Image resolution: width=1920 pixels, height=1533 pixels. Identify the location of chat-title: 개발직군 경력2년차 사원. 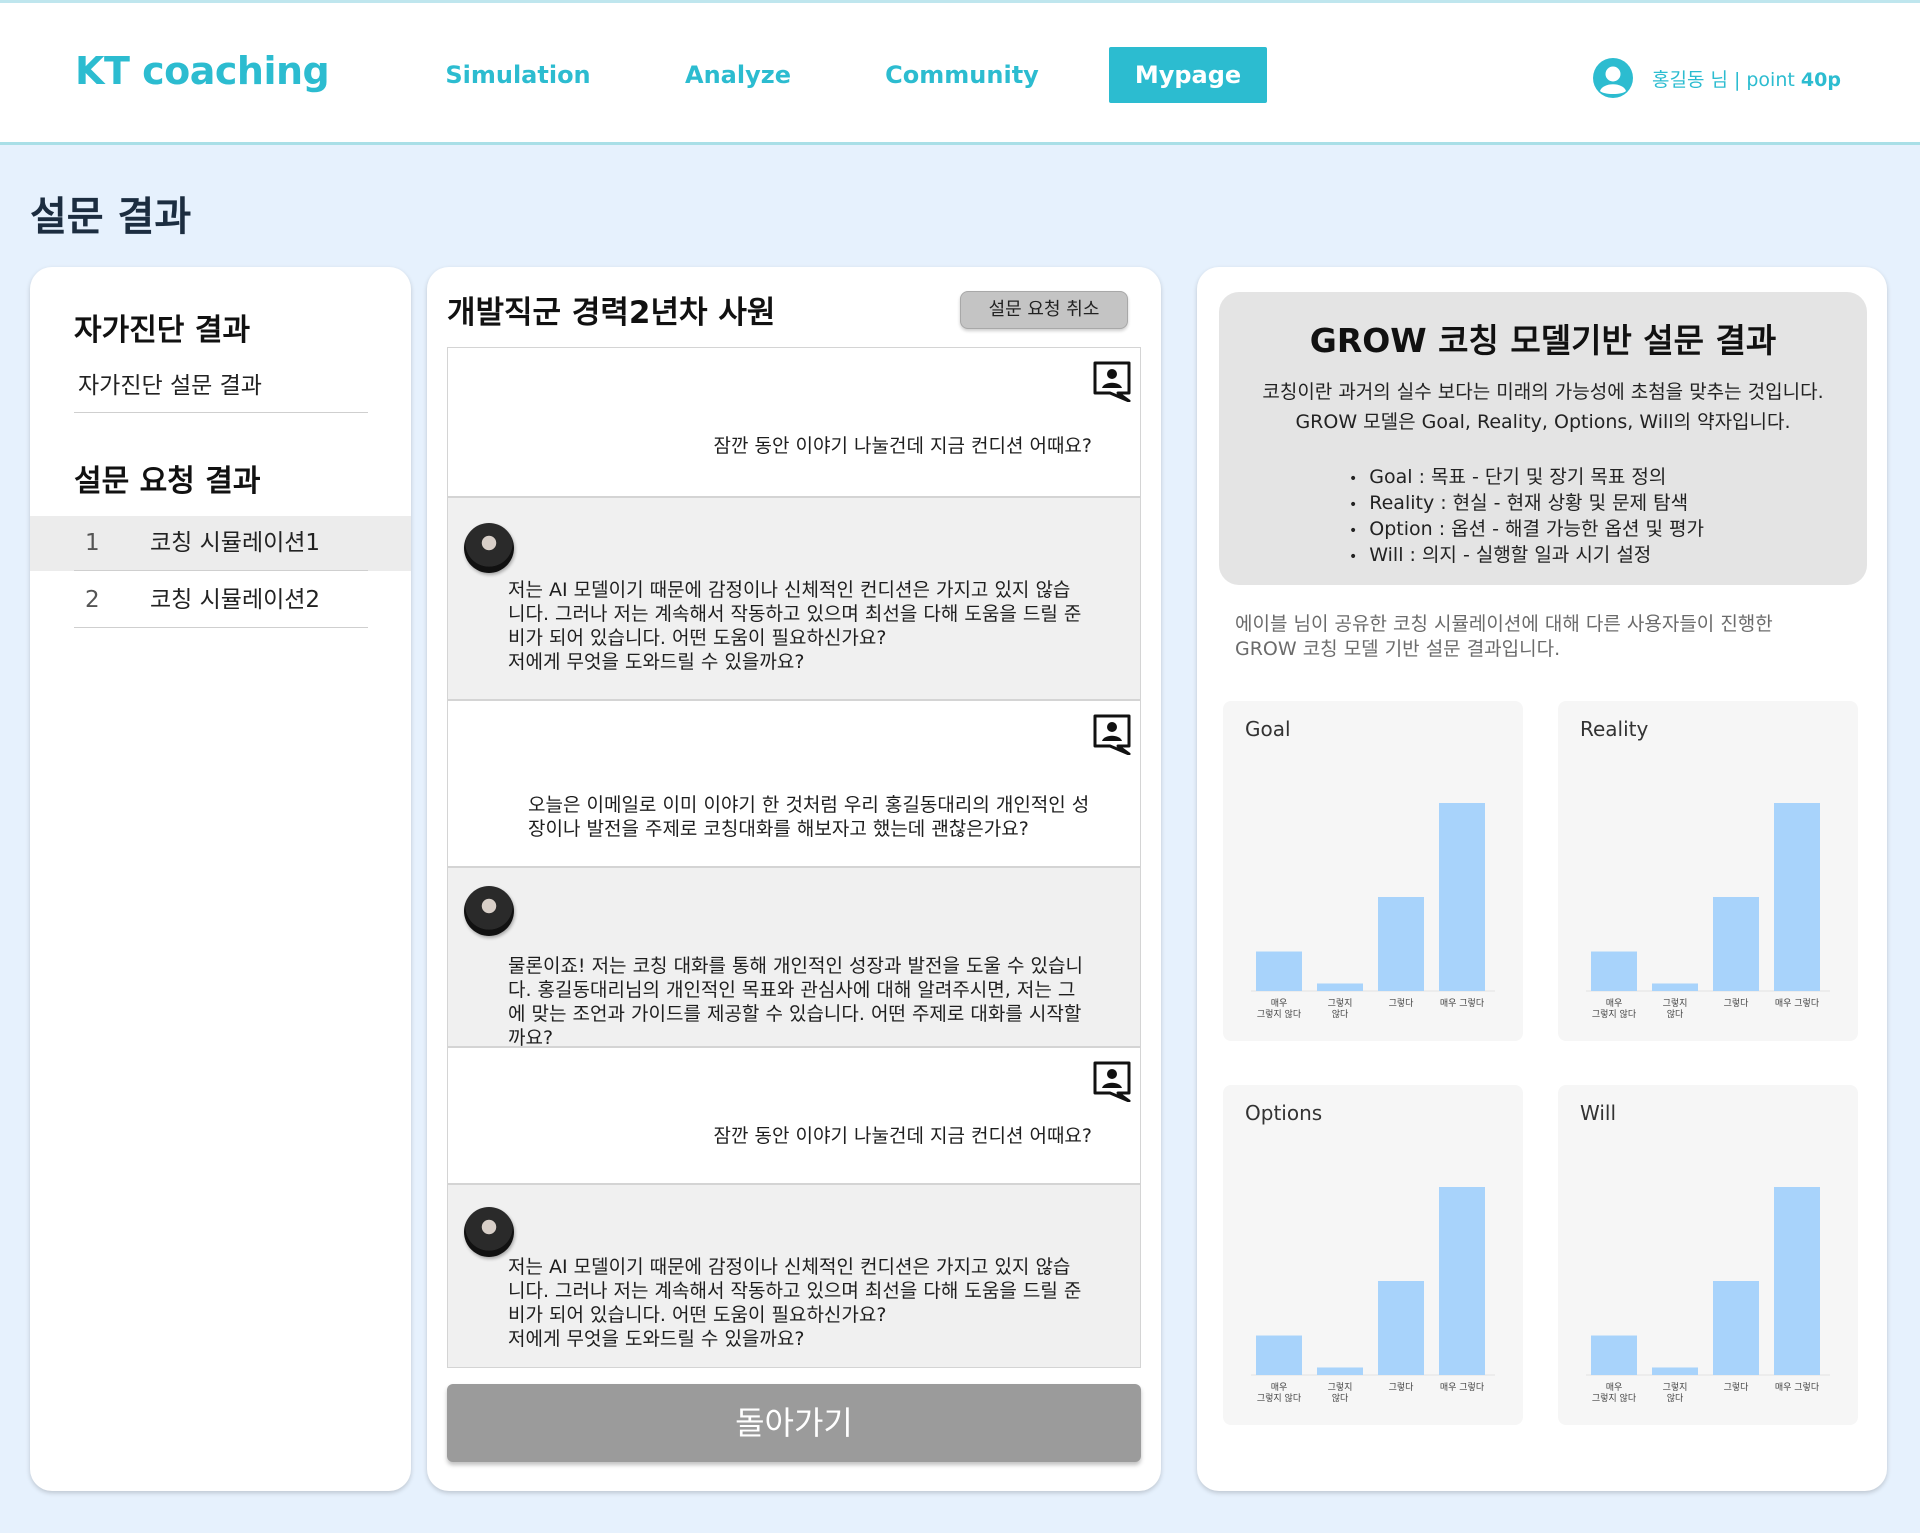
(611, 313).